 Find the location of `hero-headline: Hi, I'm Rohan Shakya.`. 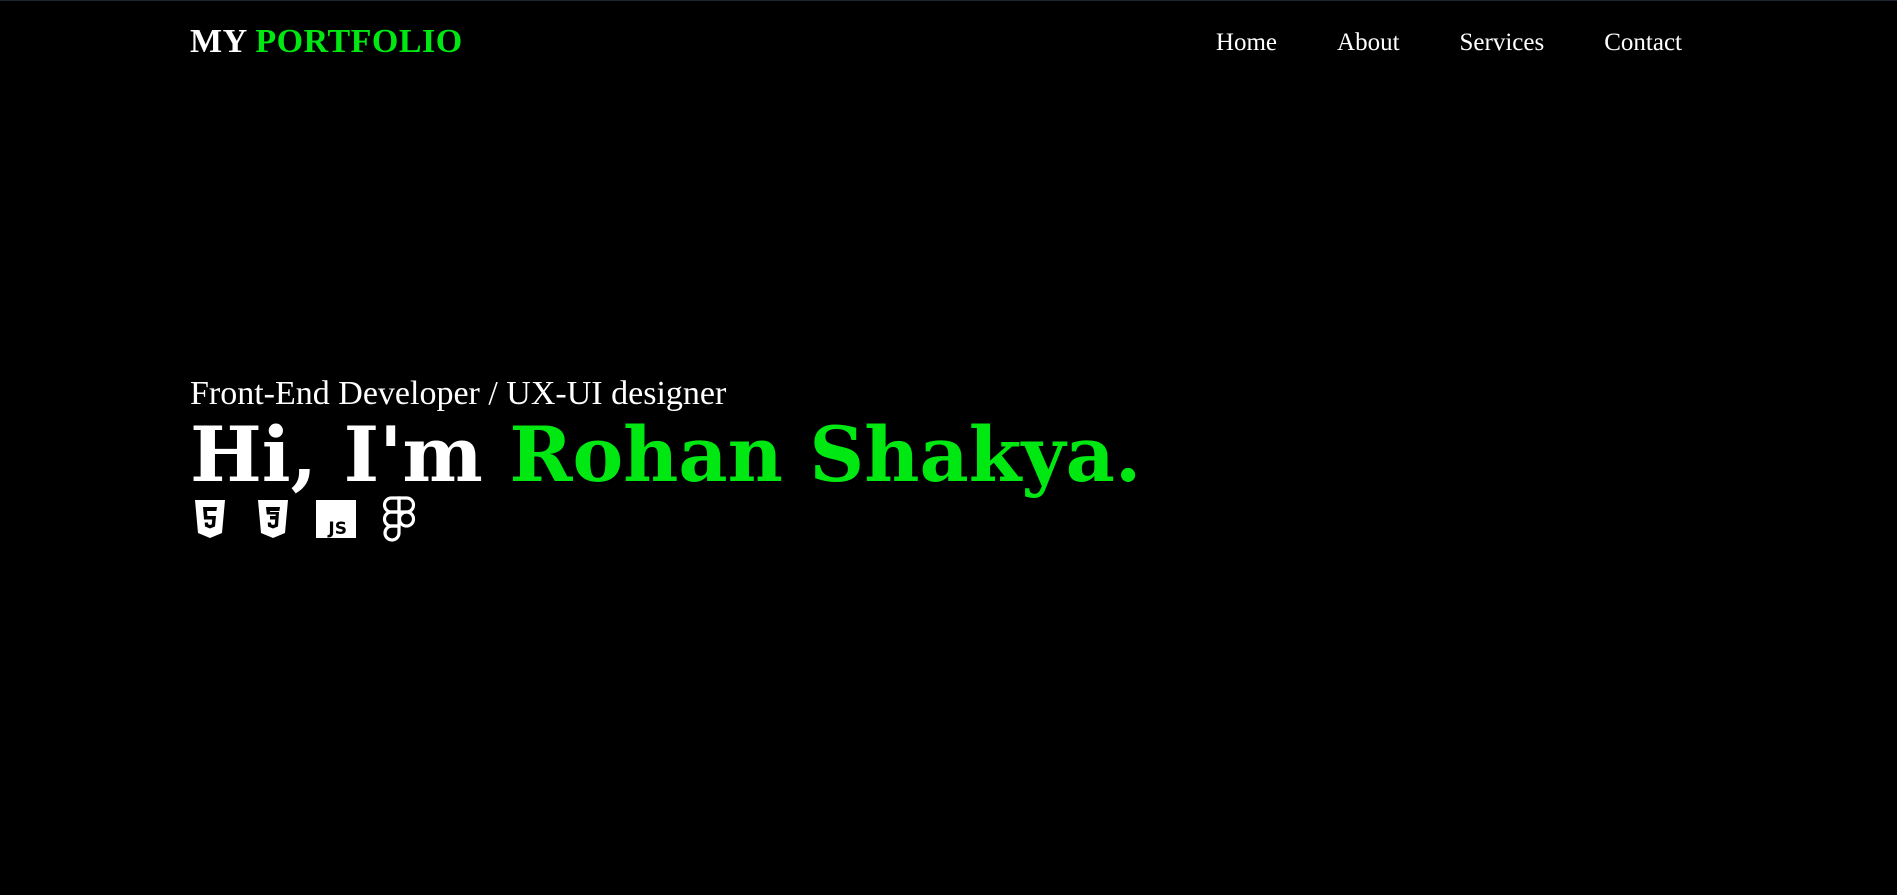

hero-headline: Hi, I'm Rohan Shakya. is located at coordinates (665, 455).